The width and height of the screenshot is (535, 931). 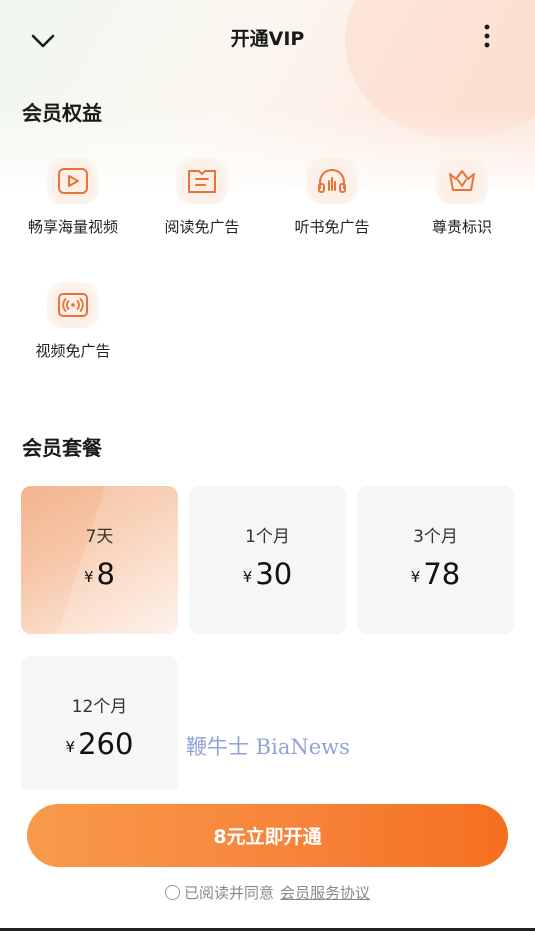 What do you see at coordinates (268, 747) in the screenshot?
I see `watermark: 鞭牛士 BiaNews` at bounding box center [268, 747].